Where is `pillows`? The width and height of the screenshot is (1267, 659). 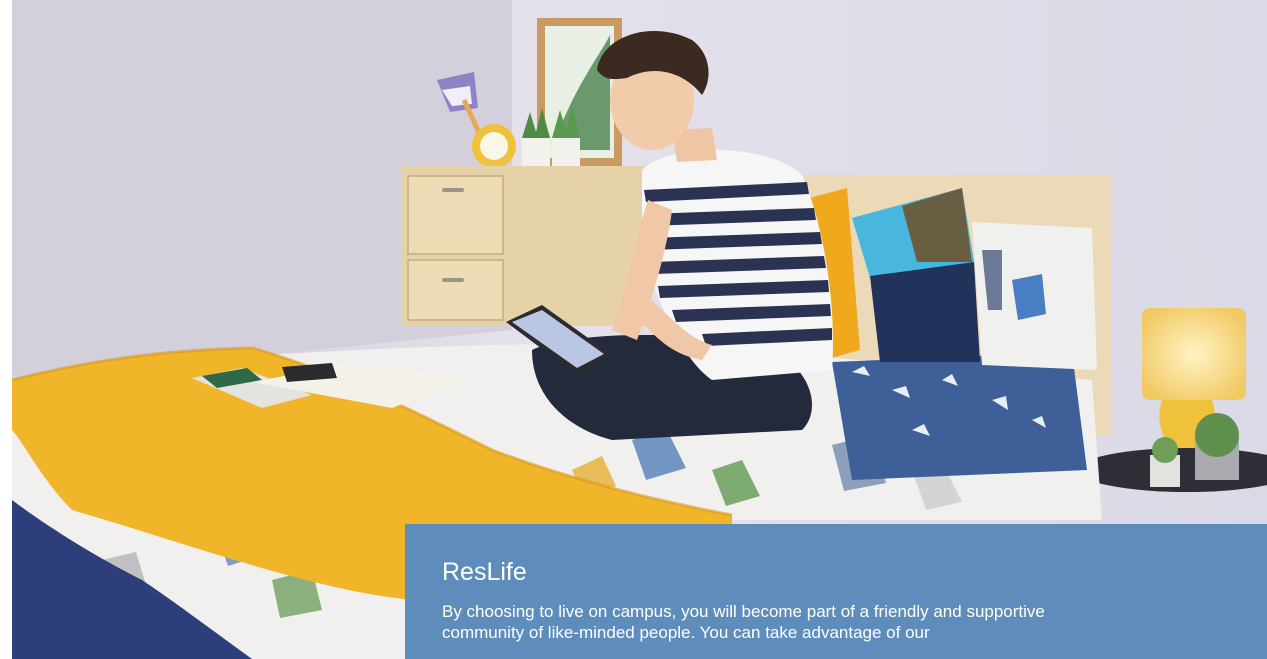 pillows is located at coordinates (949, 334).